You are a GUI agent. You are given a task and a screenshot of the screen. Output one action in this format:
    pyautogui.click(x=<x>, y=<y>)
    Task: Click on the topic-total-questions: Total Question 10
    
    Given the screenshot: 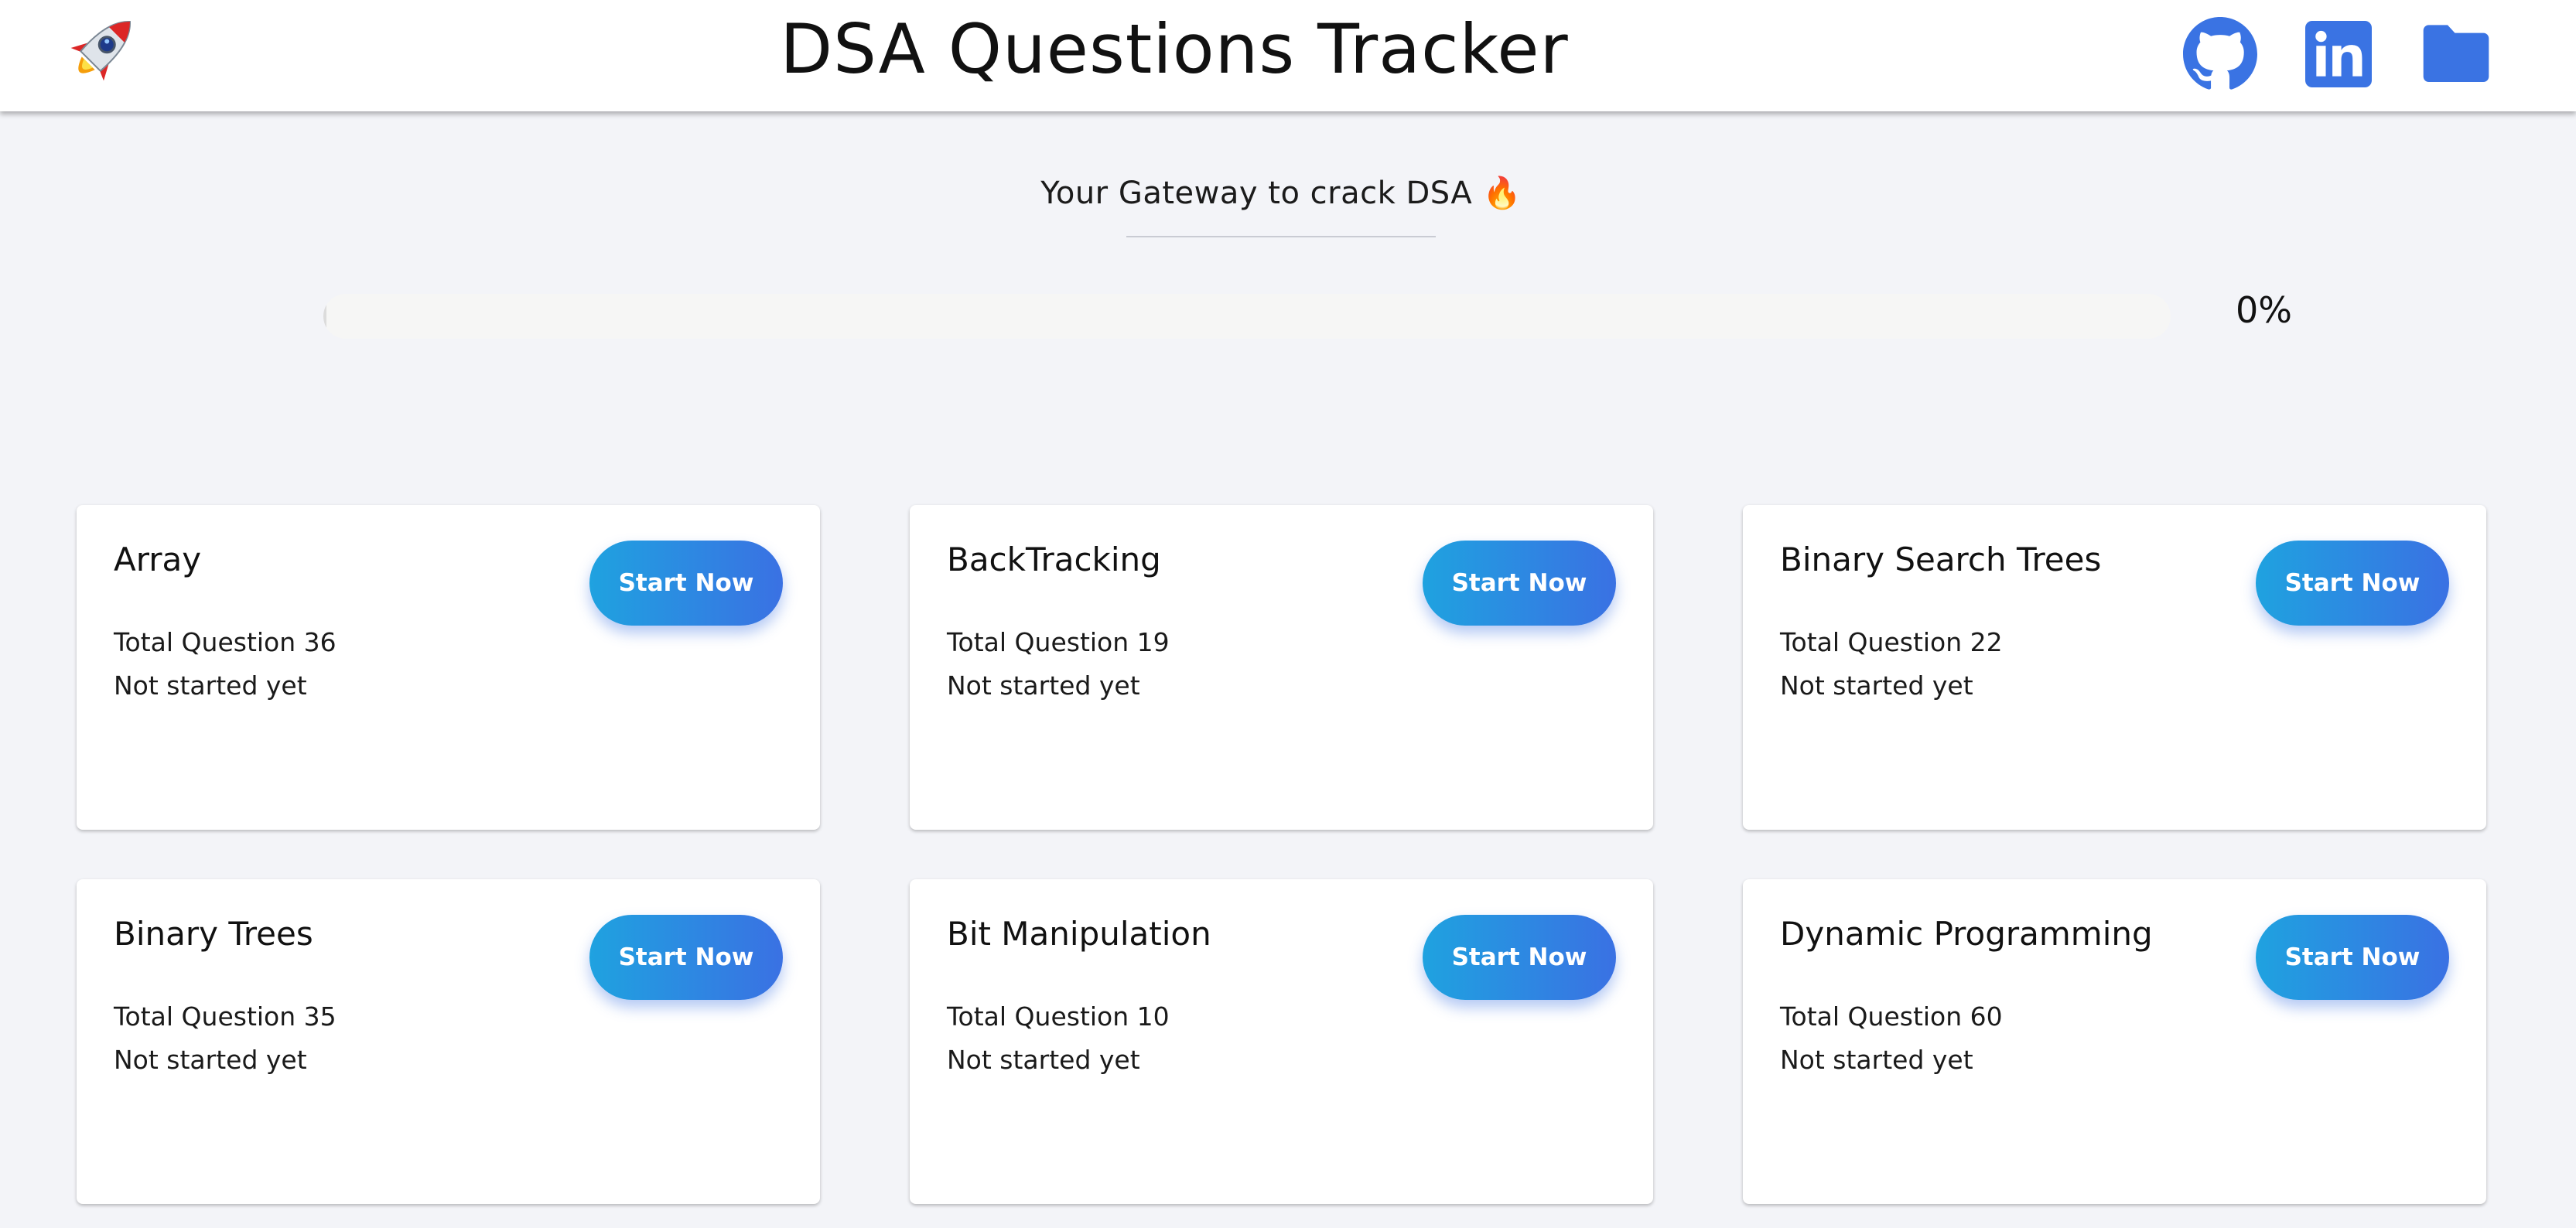 What is the action you would take?
    pyautogui.click(x=1058, y=1016)
    